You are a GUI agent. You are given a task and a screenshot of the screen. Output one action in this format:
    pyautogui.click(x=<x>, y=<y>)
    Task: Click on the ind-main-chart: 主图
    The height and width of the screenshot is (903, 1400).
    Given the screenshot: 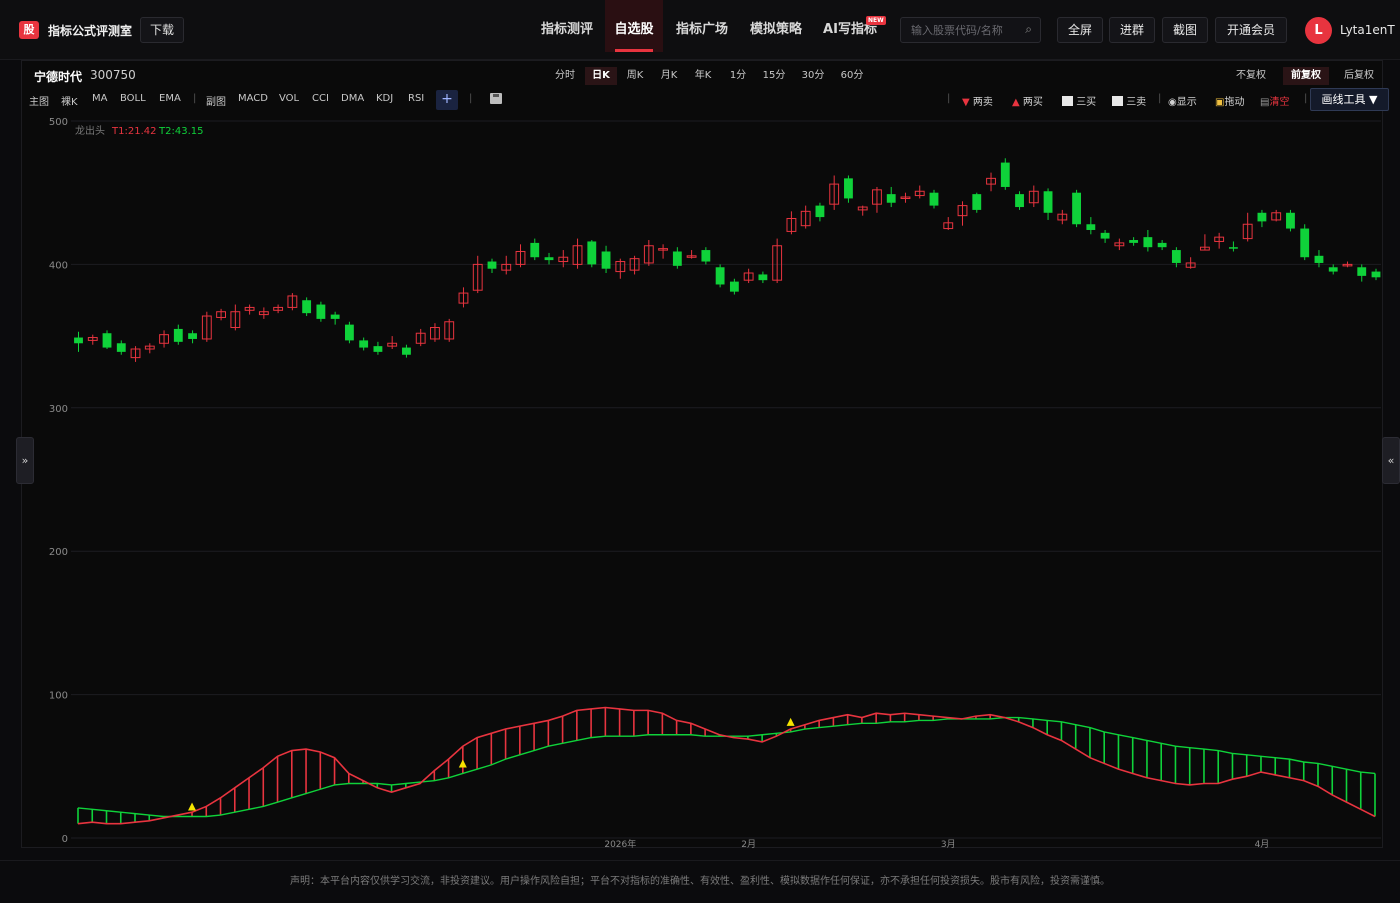 What is the action you would take?
    pyautogui.click(x=39, y=100)
    